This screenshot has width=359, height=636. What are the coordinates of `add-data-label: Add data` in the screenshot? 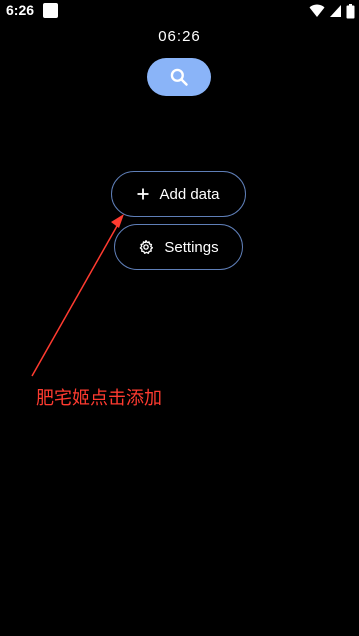 It's located at (189, 194).